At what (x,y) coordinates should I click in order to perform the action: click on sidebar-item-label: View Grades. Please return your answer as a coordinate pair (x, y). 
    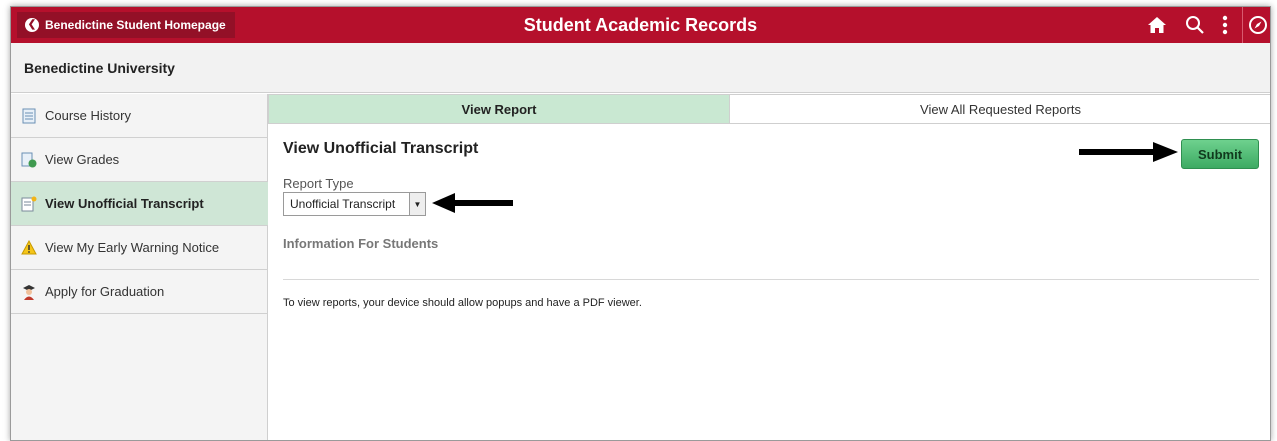
    Looking at the image, I should click on (82, 159).